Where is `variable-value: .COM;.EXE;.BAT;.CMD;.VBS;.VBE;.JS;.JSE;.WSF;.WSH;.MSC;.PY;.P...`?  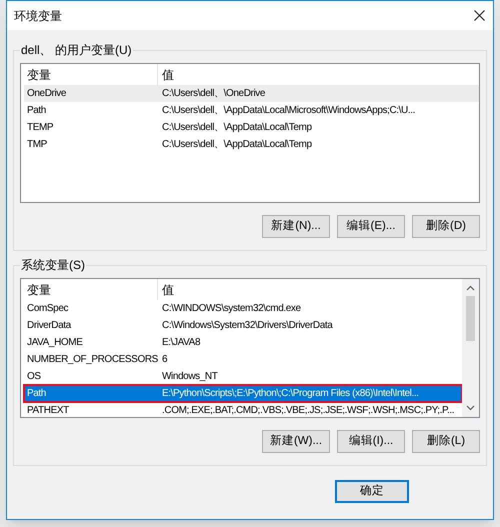 variable-value: .COM;.EXE;.BAT;.CMD;.VBS;.VBE;.JS;.JSE;.WSF;.WSH;.MSC;.PY;.P... is located at coordinates (307, 411).